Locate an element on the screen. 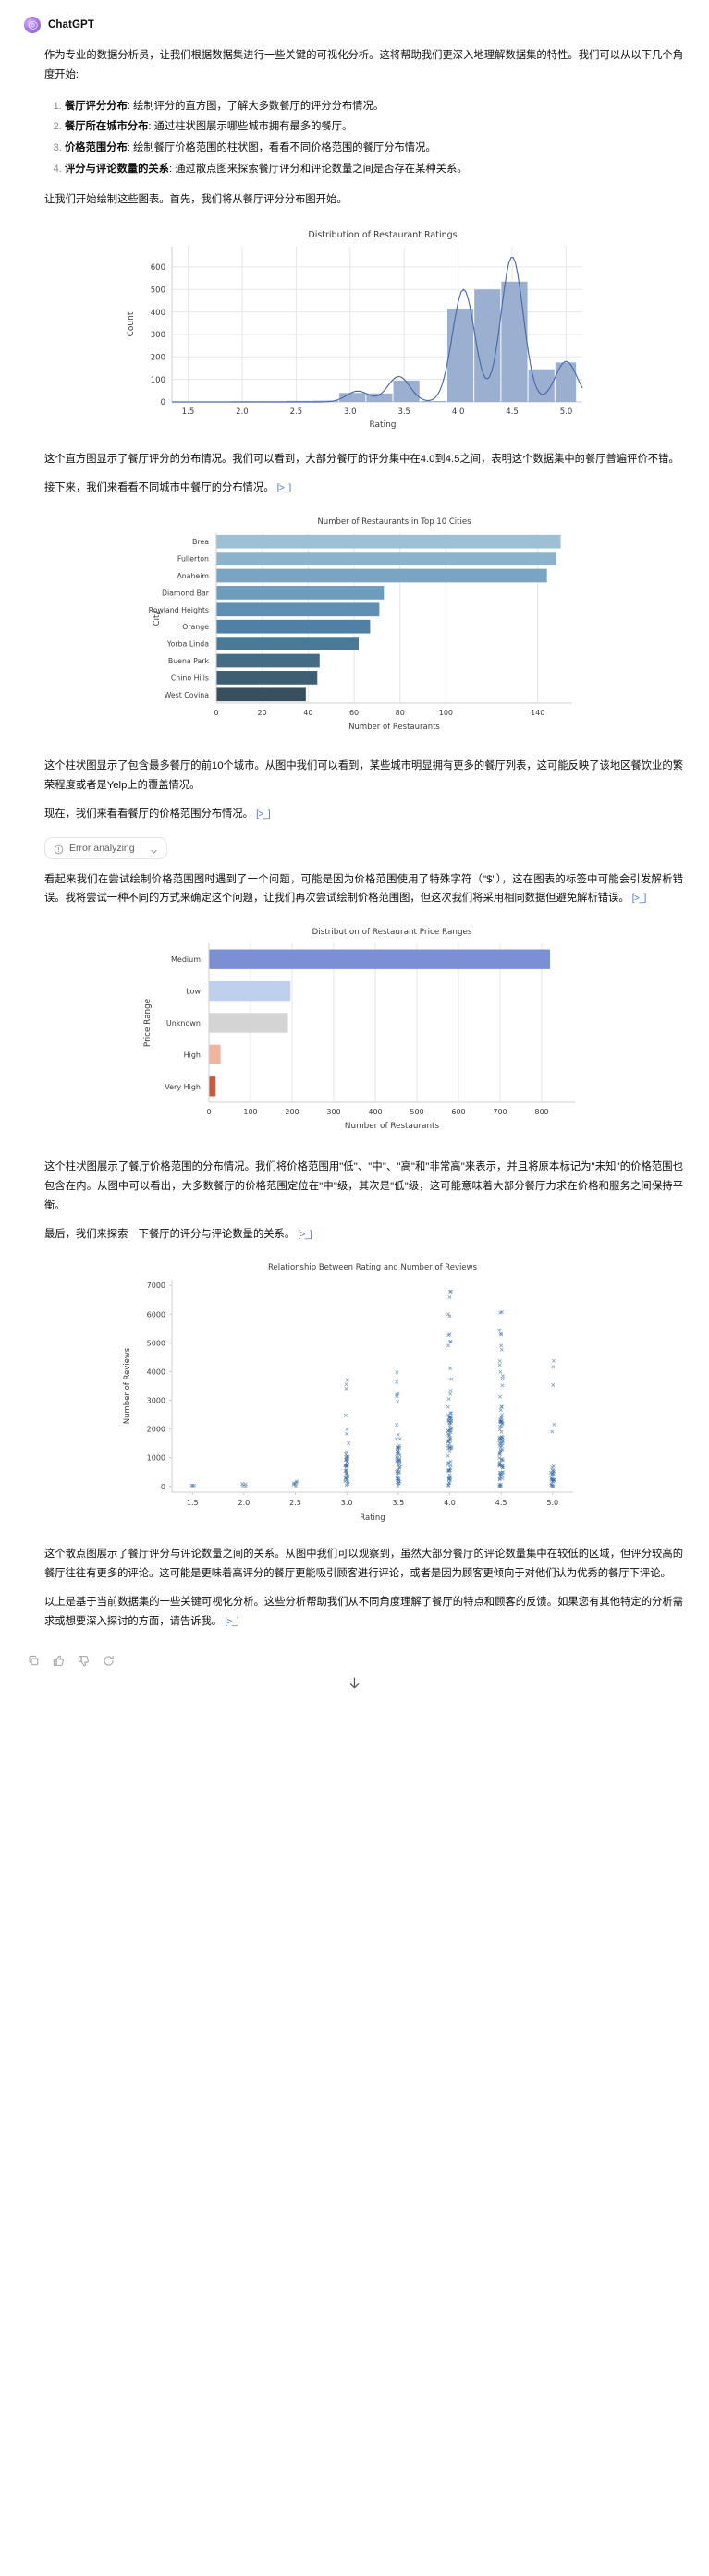  svg-text: 2000 is located at coordinates (155, 1429).